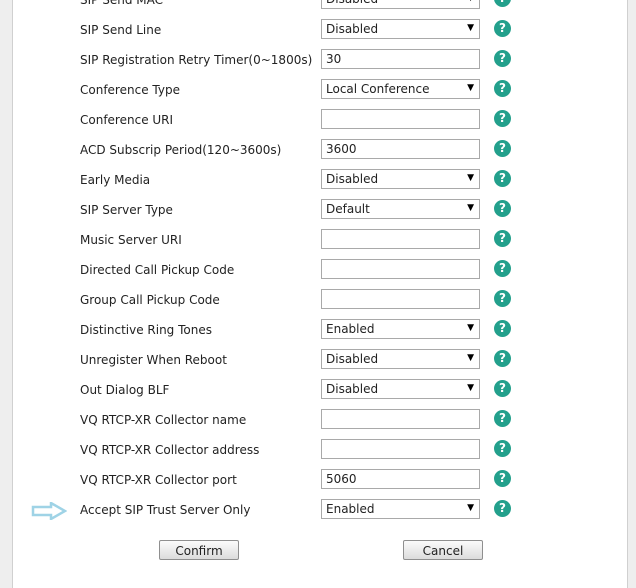 The image size is (636, 588). Describe the element at coordinates (196, 60) in the screenshot. I see `setting-label: SIP Registration Retry Timer(0~1800s)` at that location.